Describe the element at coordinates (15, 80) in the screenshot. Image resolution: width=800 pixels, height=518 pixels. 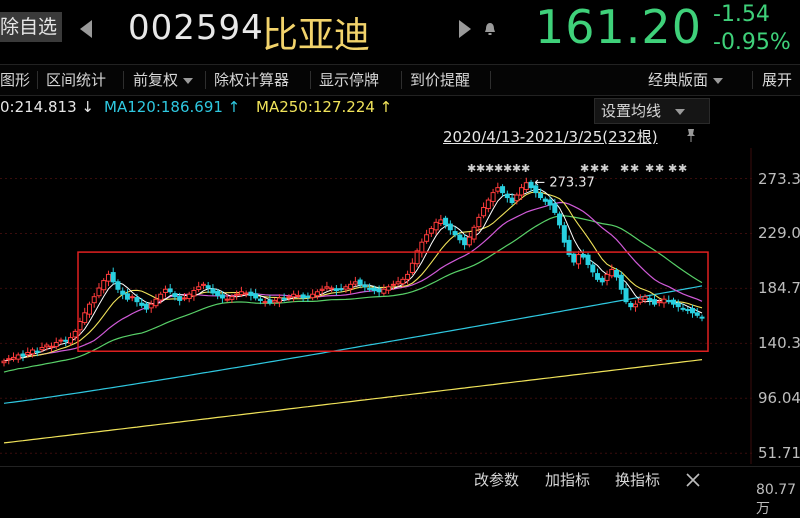
I see `toolbar-chart-type: 图形` at that location.